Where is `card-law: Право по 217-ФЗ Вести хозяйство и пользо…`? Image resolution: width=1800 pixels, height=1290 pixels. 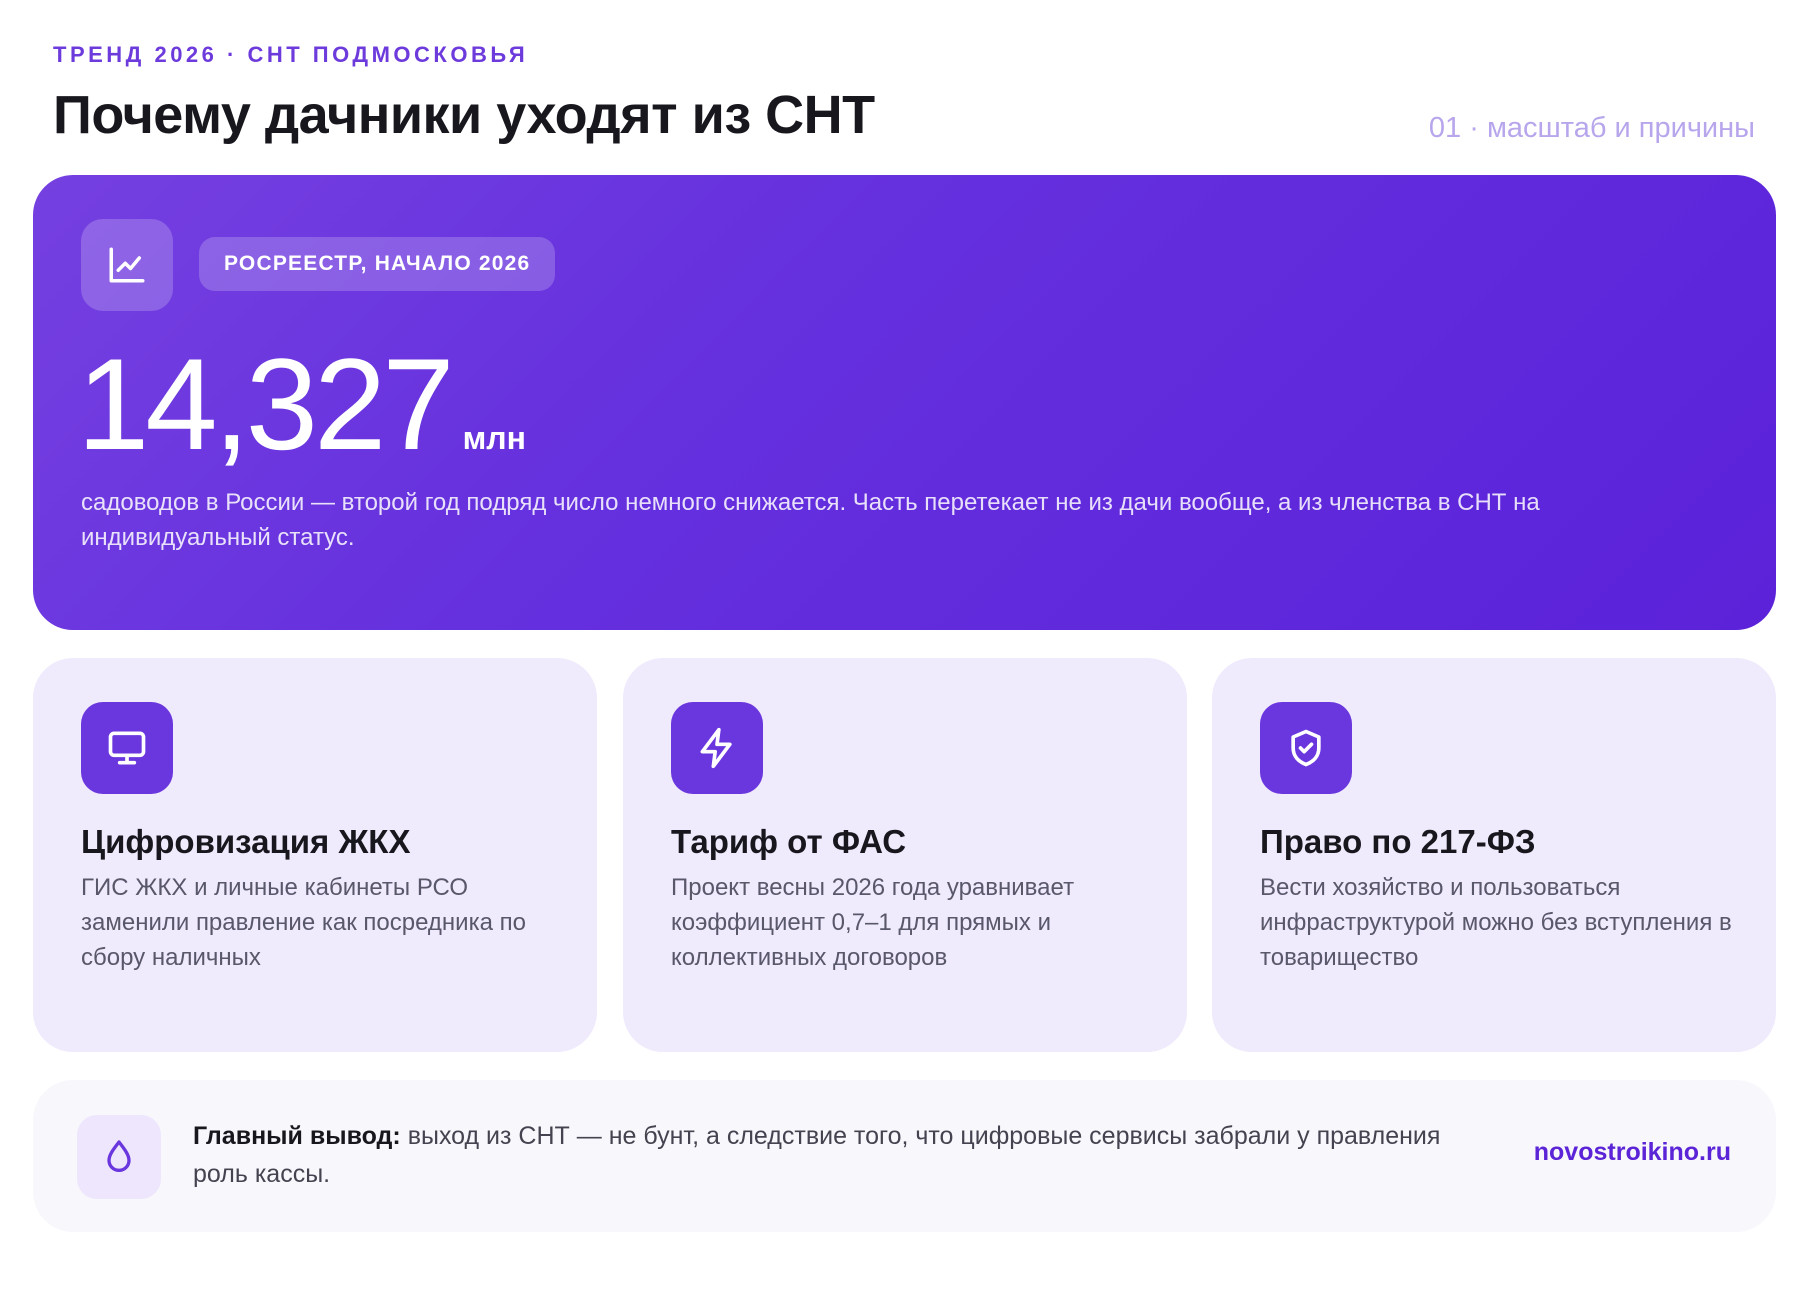 card-law: Право по 217-ФЗ Вести хозяйство и пользо… is located at coordinates (1494, 855).